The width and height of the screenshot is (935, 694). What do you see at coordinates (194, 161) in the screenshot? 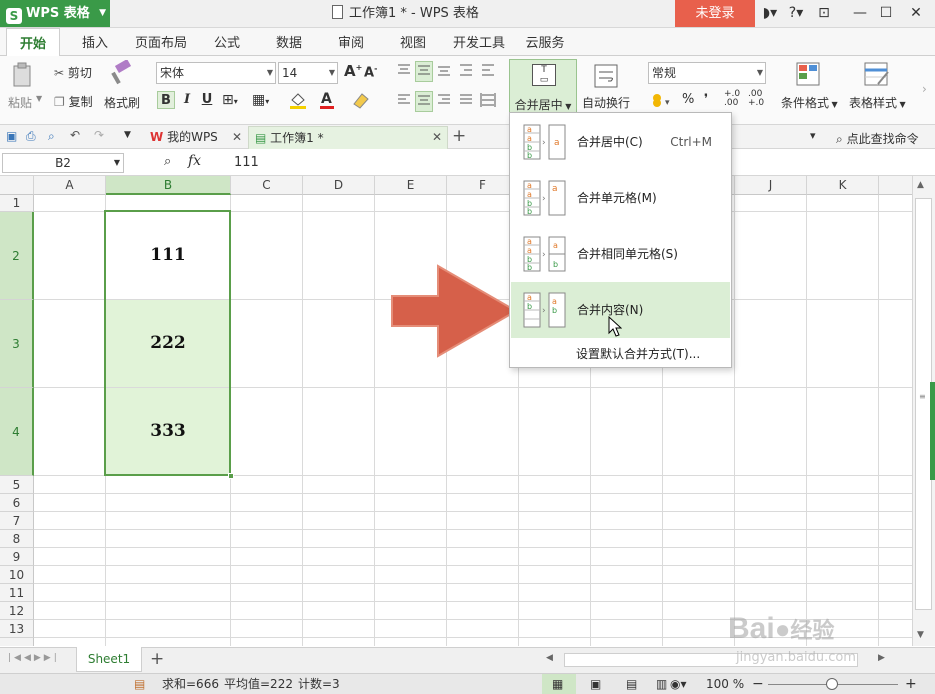
I see `fx-icon: fx` at bounding box center [194, 161].